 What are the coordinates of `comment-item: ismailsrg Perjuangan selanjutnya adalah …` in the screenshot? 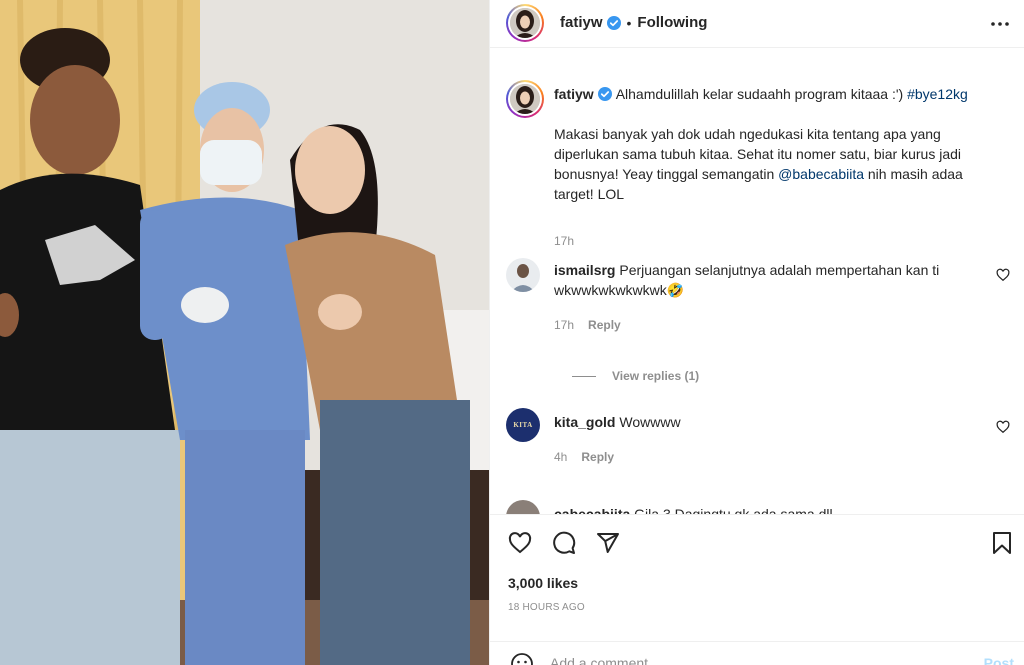 It's located at (759, 319).